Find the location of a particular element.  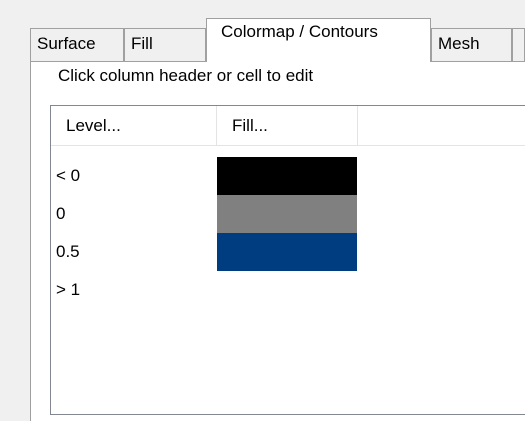

table-row: 0.5 is located at coordinates (288, 252).